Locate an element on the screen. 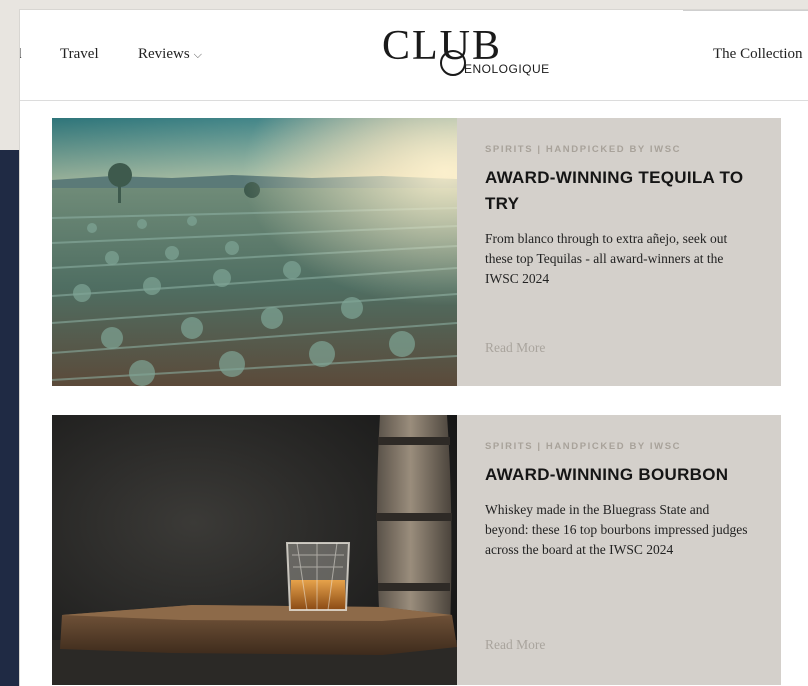 The height and width of the screenshot is (686, 808). logo-o-ring is located at coordinates (453, 63).